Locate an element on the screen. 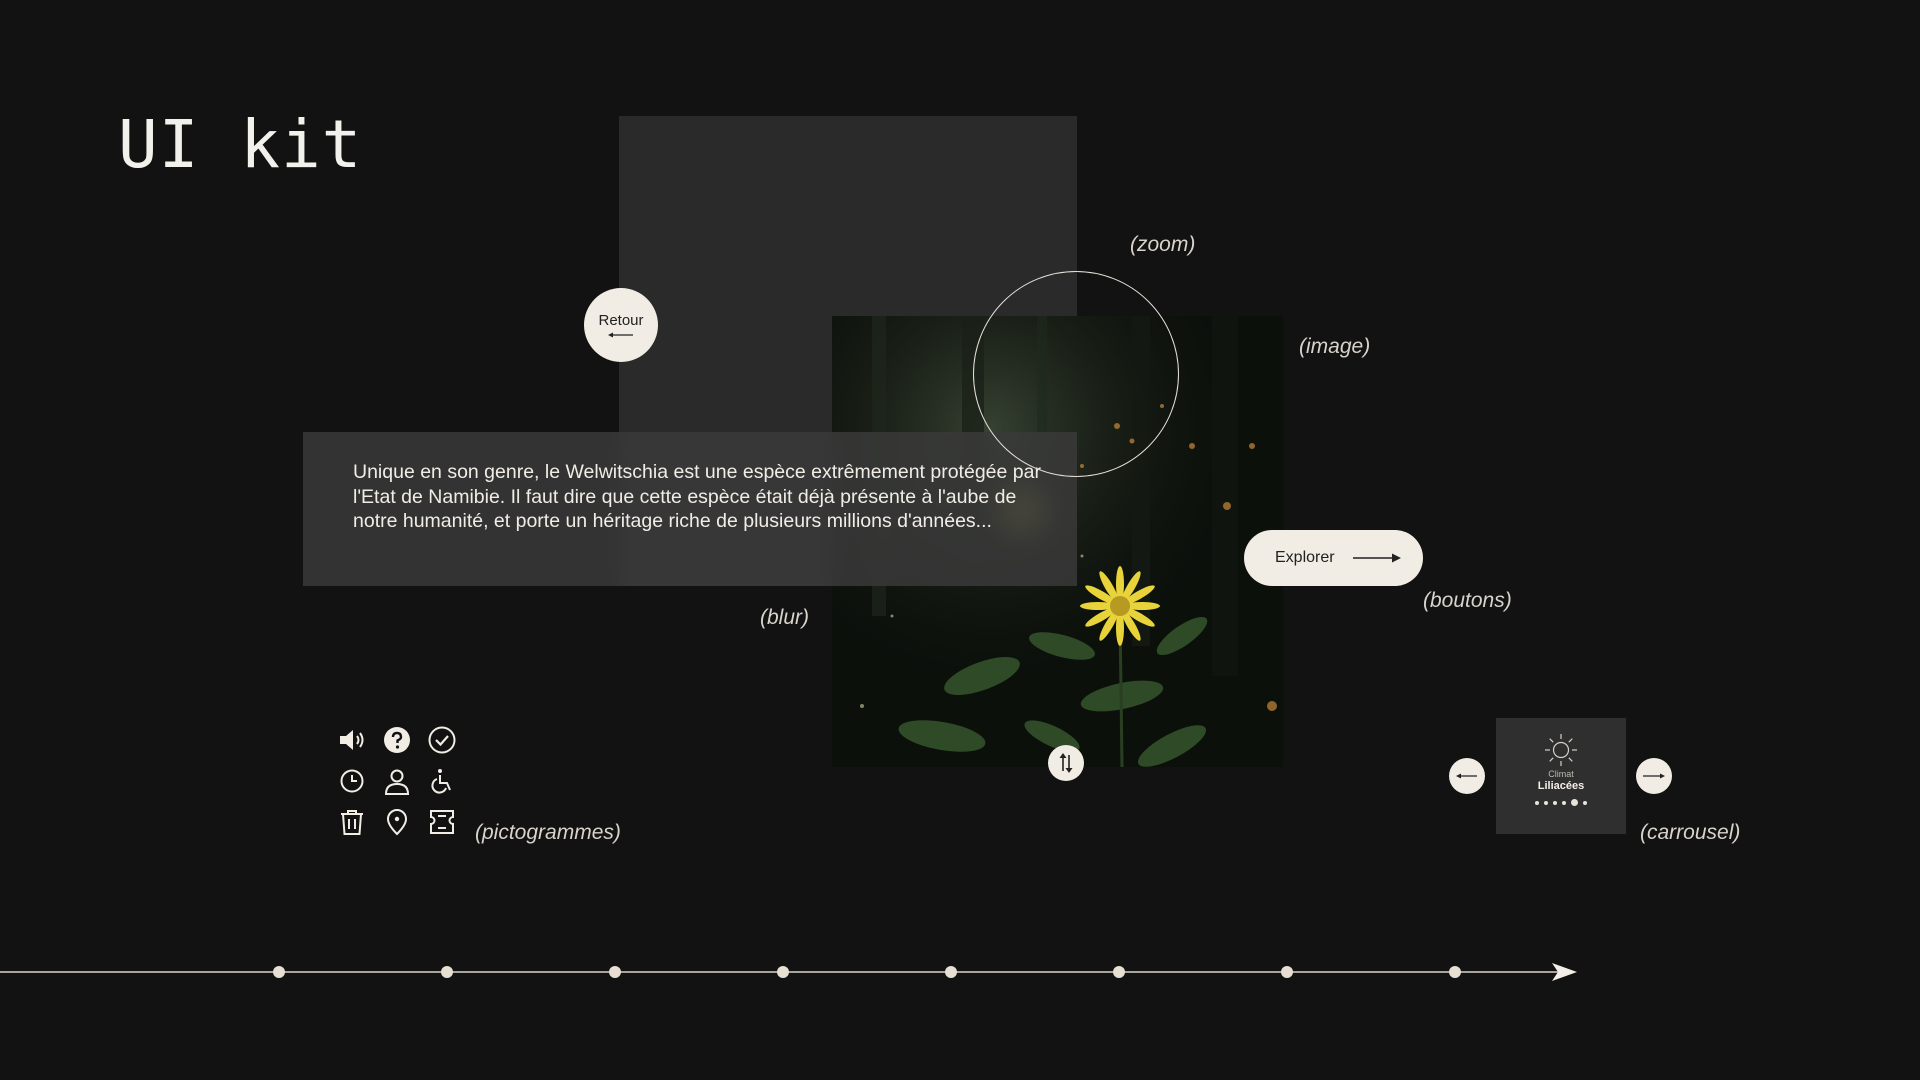  trash-icon is located at coordinates (352, 822).